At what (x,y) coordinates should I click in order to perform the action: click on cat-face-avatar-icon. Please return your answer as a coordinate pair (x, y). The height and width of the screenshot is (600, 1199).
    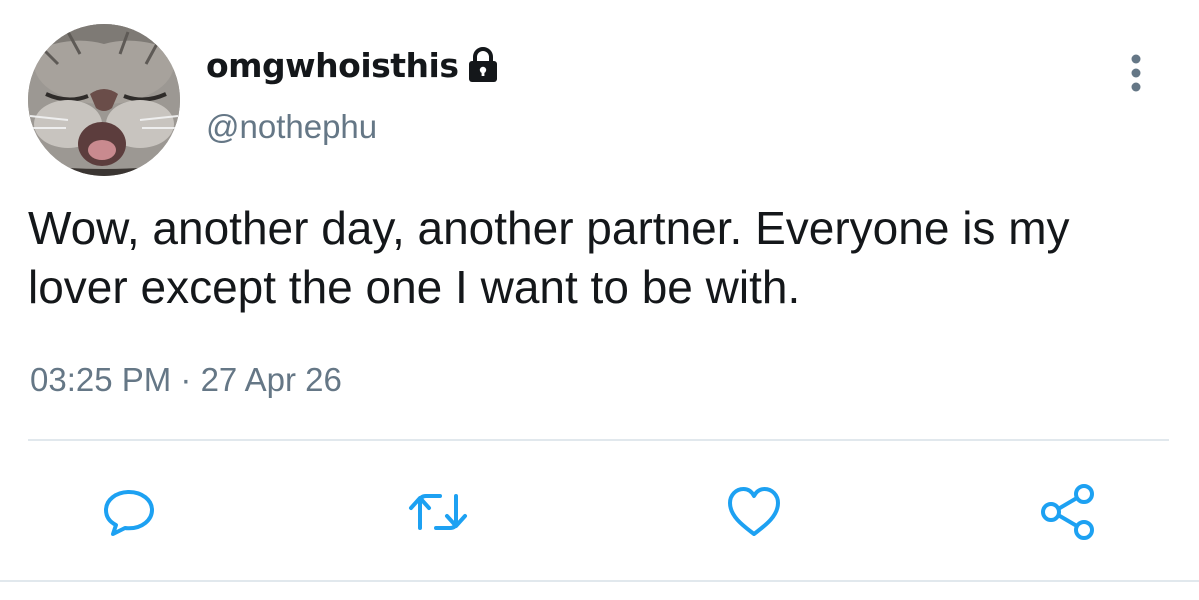
    Looking at the image, I should click on (104, 100).